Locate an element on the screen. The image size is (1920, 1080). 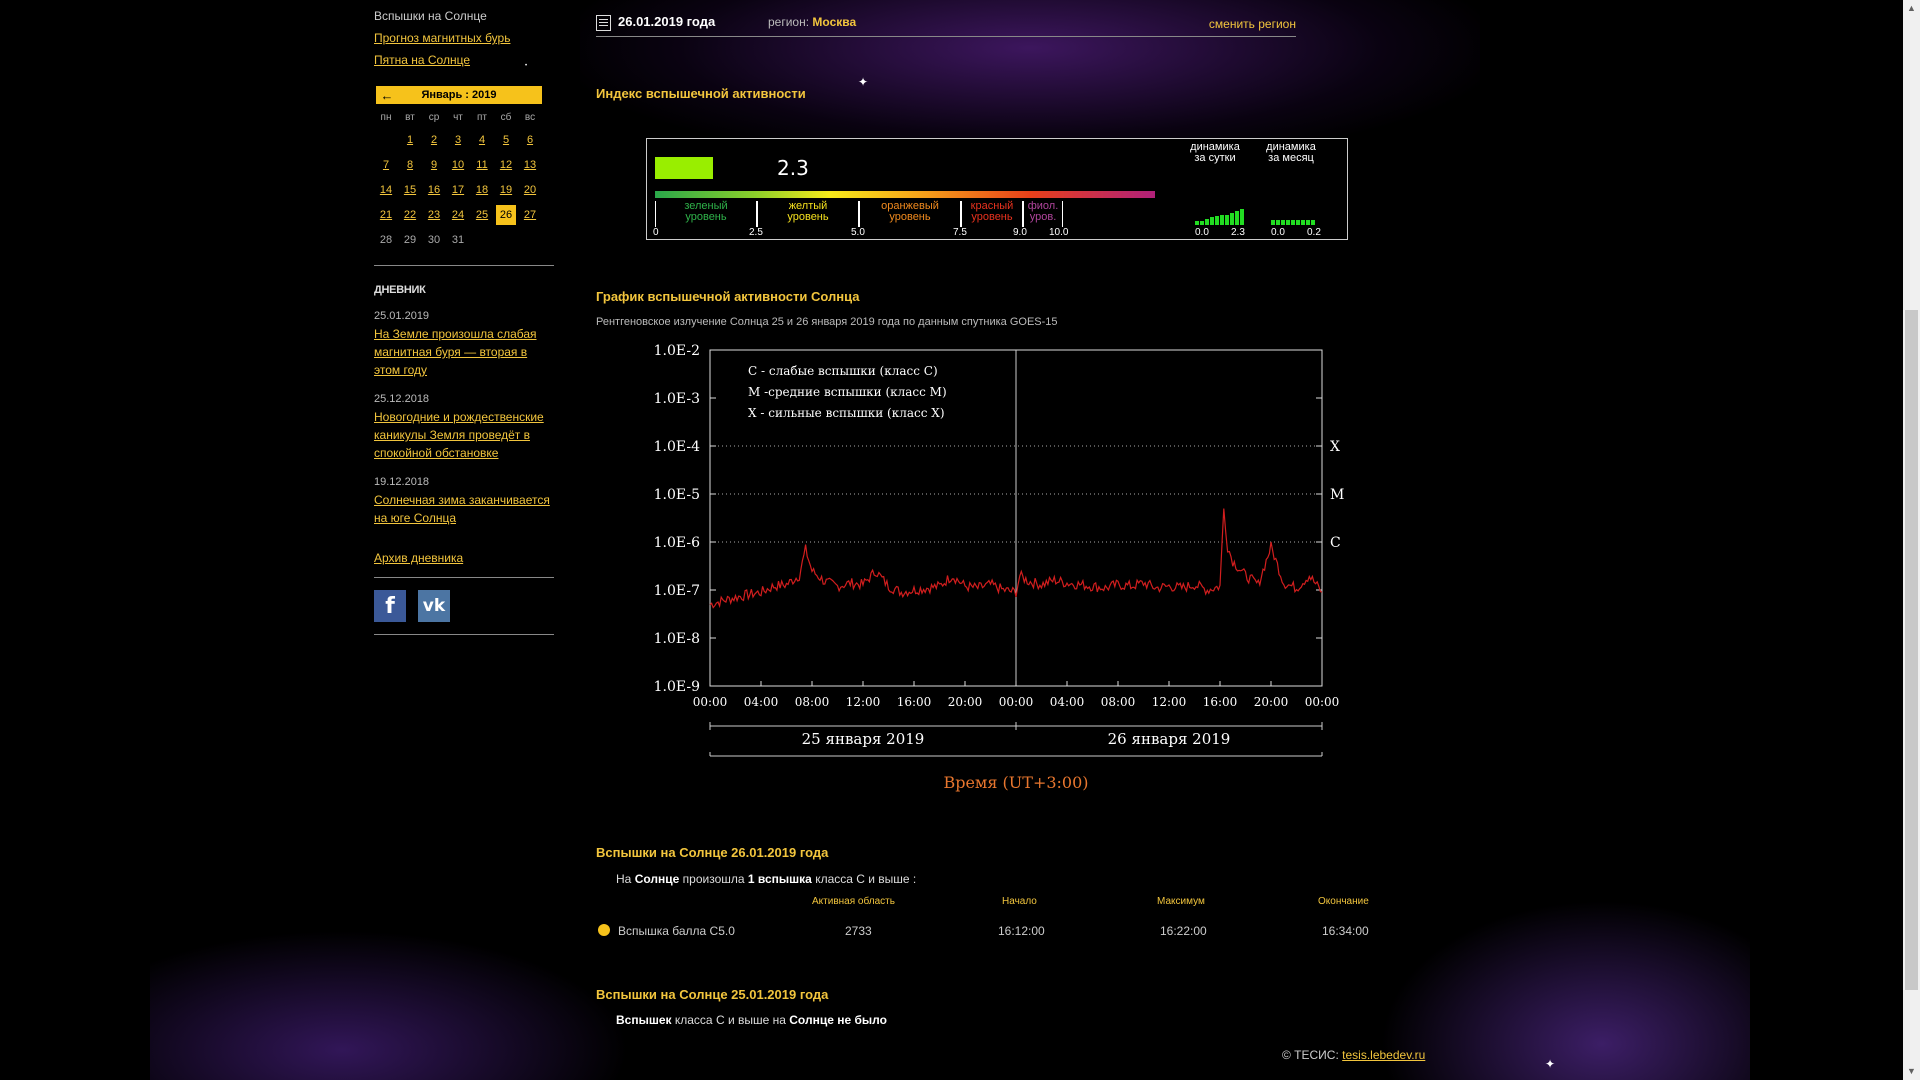
calendar-day-11: 11 is located at coordinates (482, 165).